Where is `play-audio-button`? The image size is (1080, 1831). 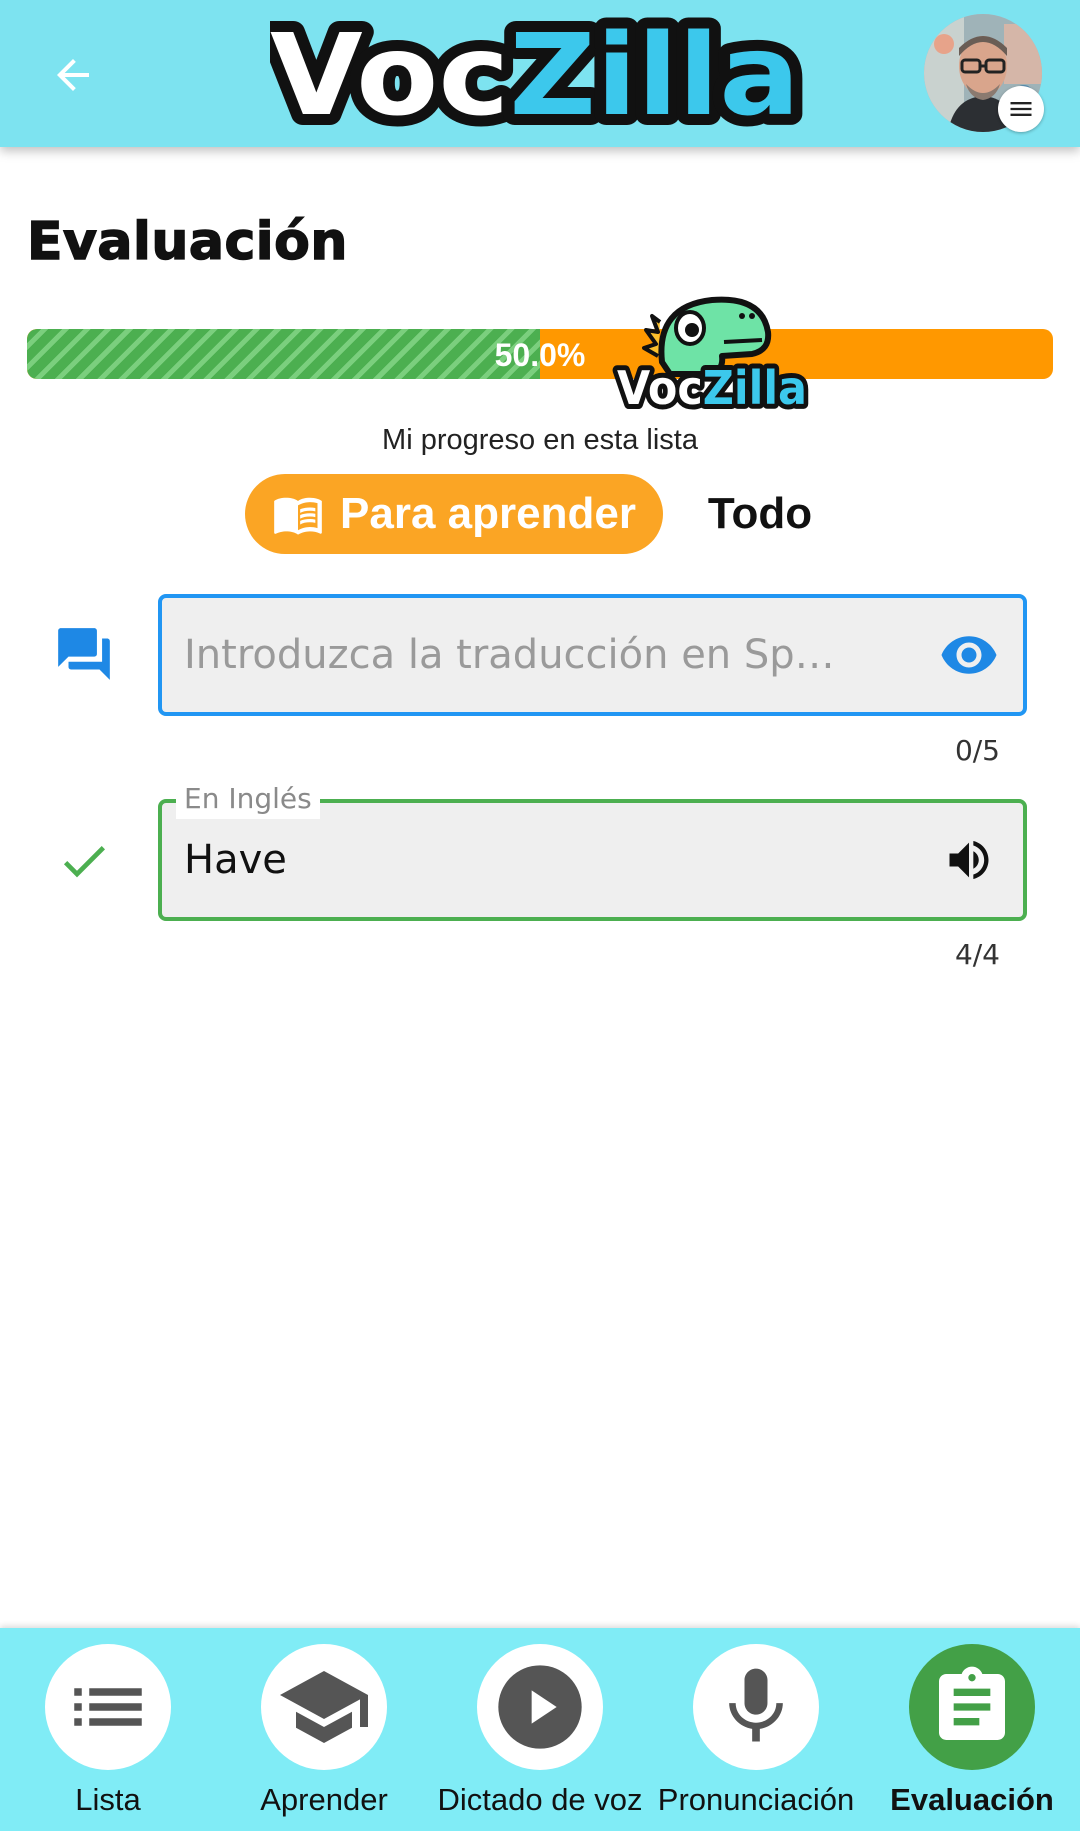
play-audio-button is located at coordinates (969, 860).